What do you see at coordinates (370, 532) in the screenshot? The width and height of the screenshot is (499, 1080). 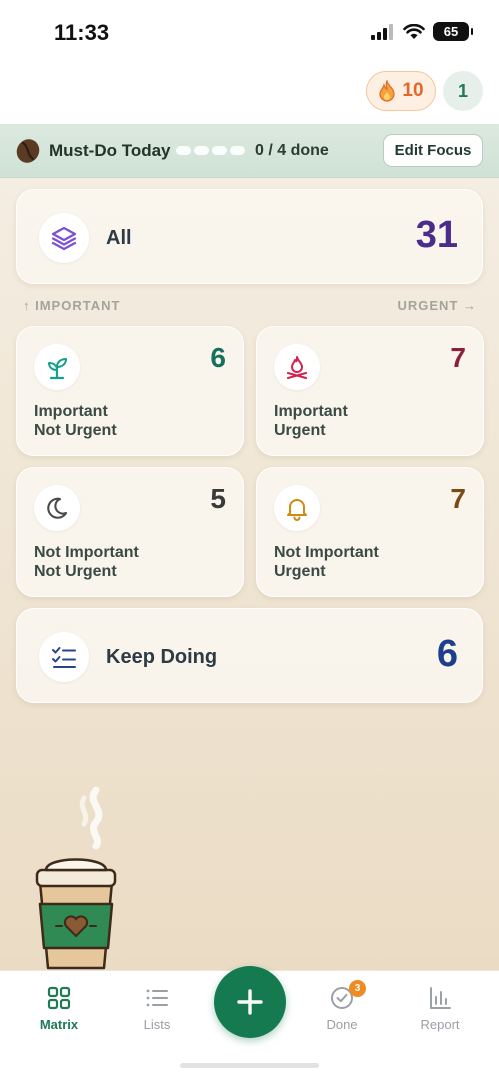 I see `quadrant-not-important-urgent: 7 Not Important Urgent` at bounding box center [370, 532].